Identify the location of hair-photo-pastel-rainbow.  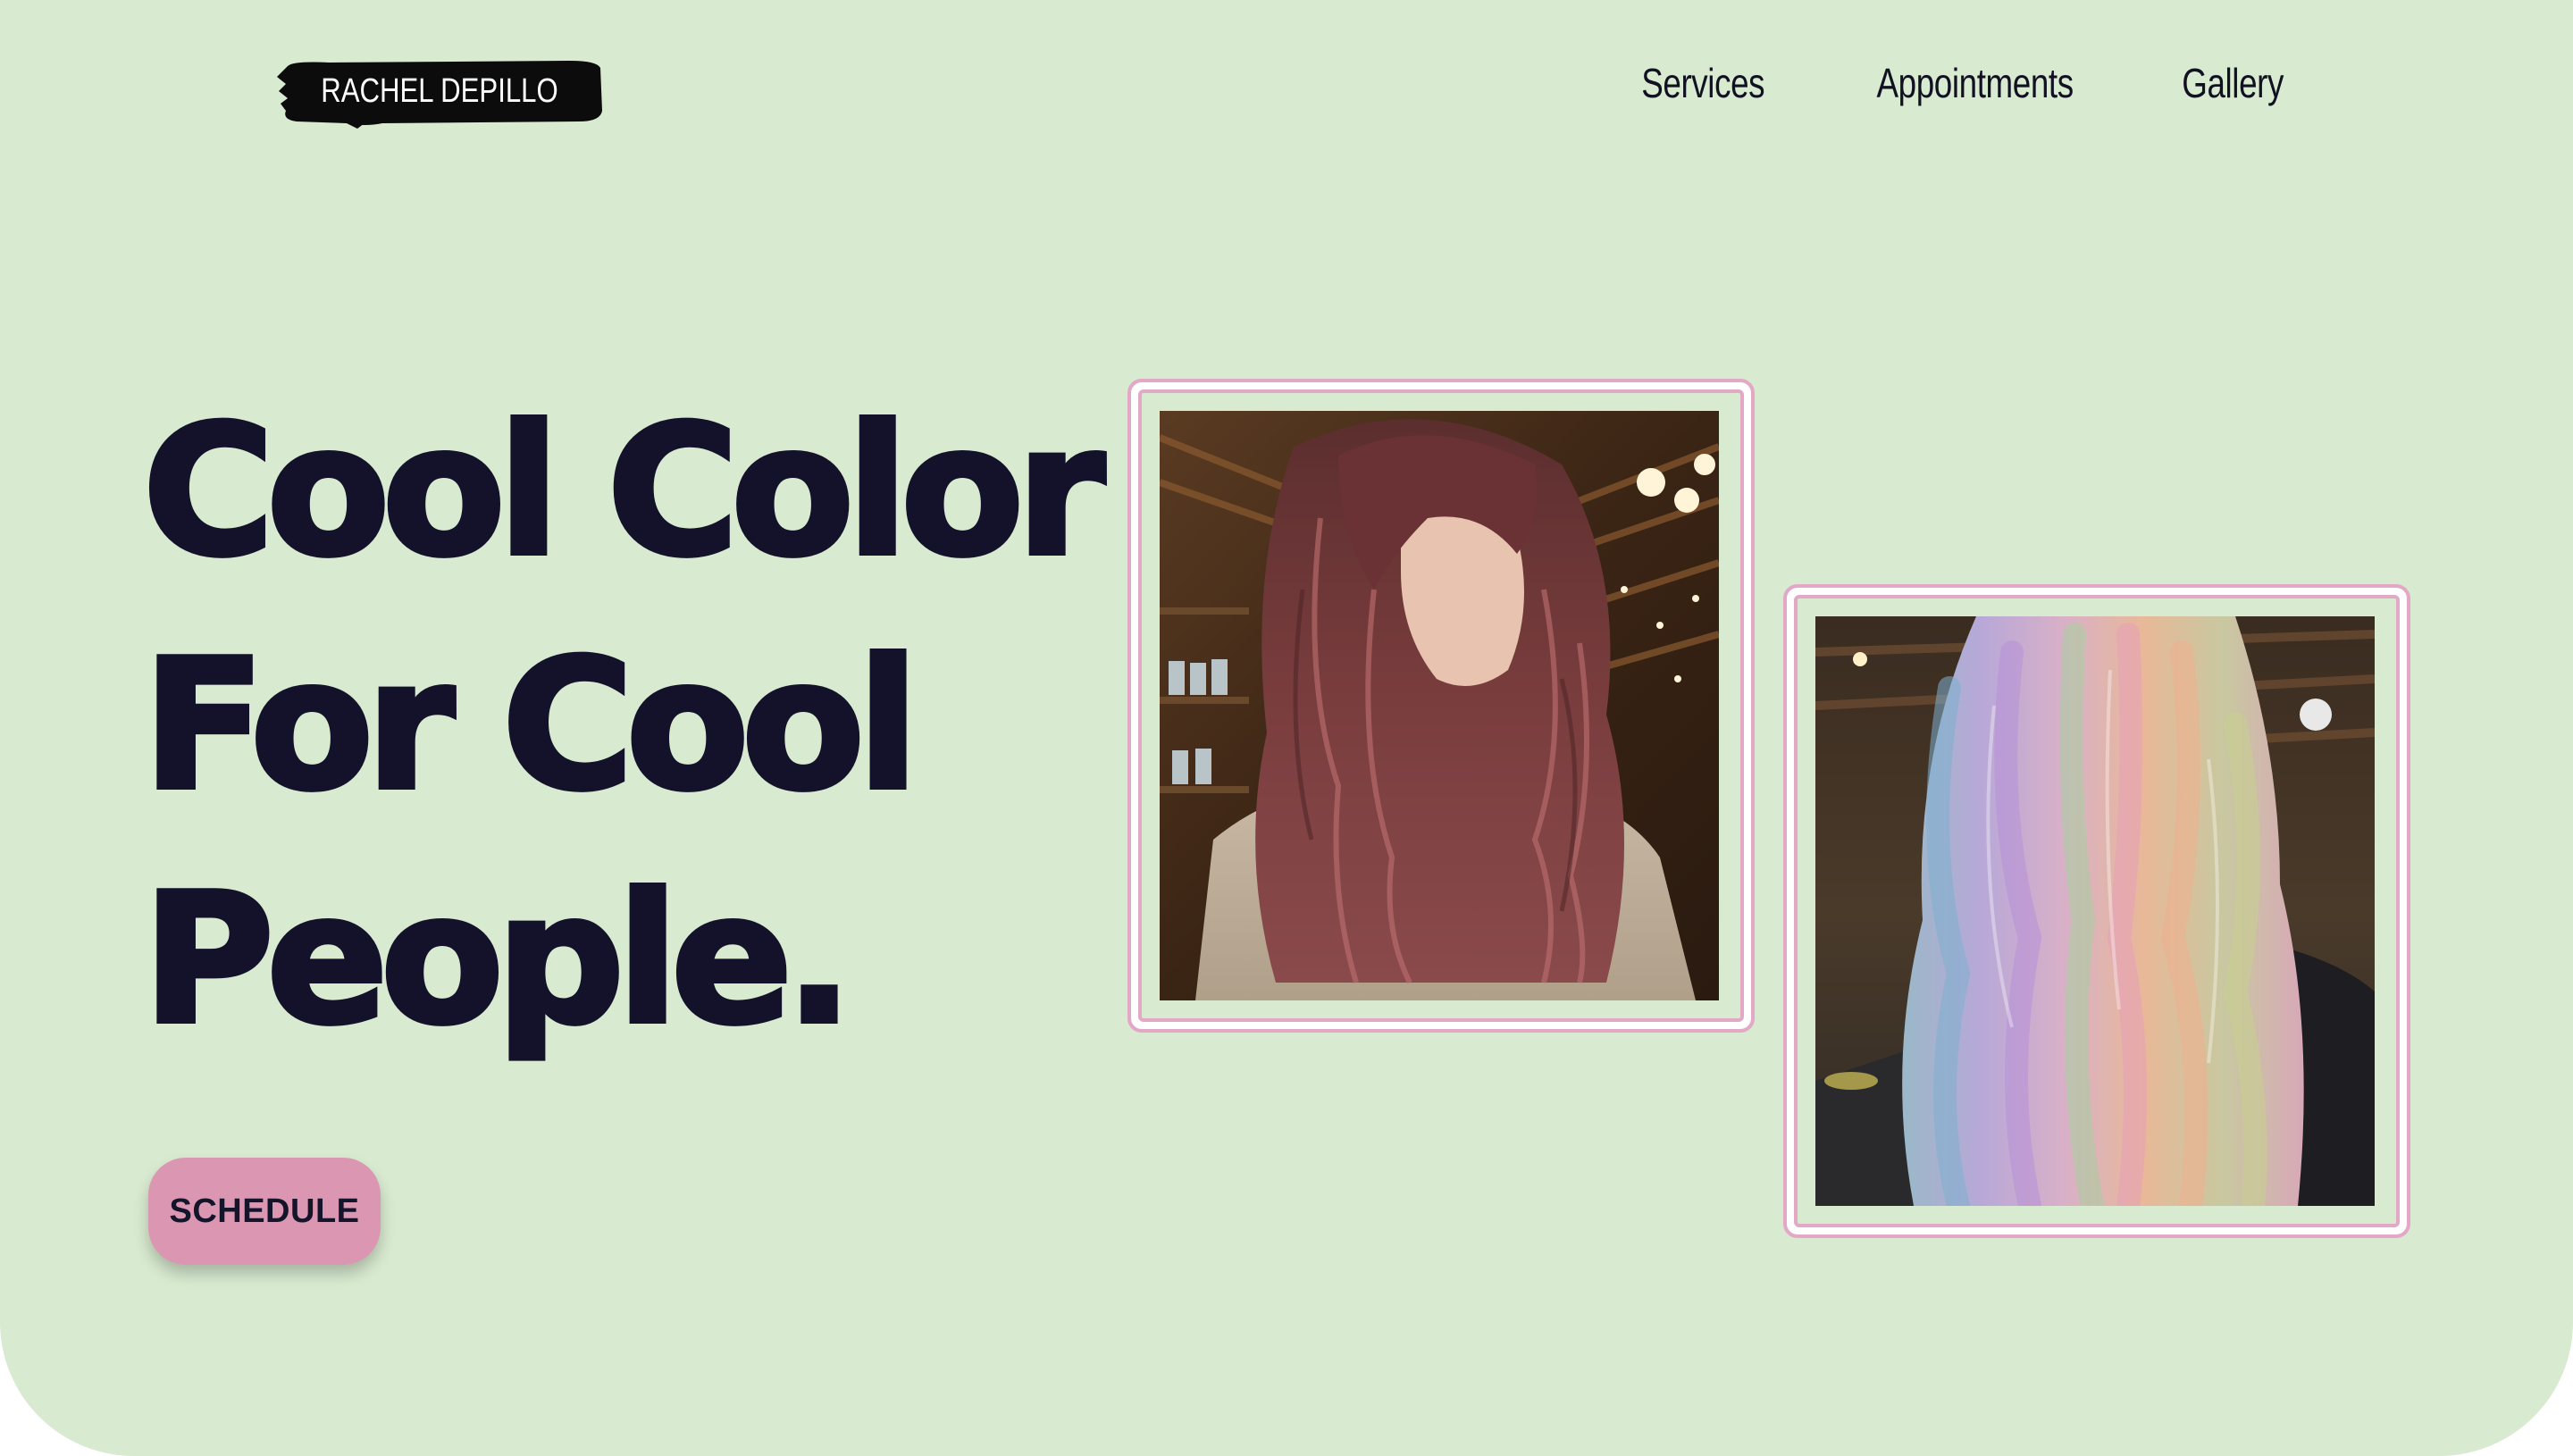
(2096, 911).